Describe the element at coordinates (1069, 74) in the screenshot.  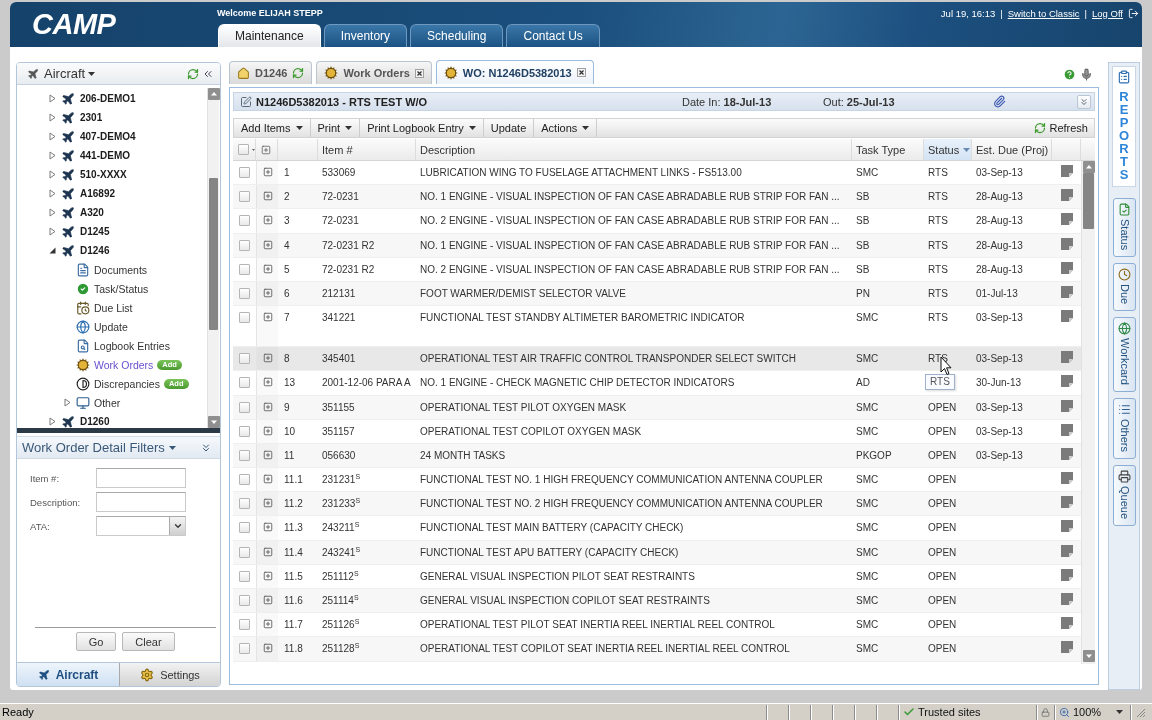
I see `help-icon` at that location.